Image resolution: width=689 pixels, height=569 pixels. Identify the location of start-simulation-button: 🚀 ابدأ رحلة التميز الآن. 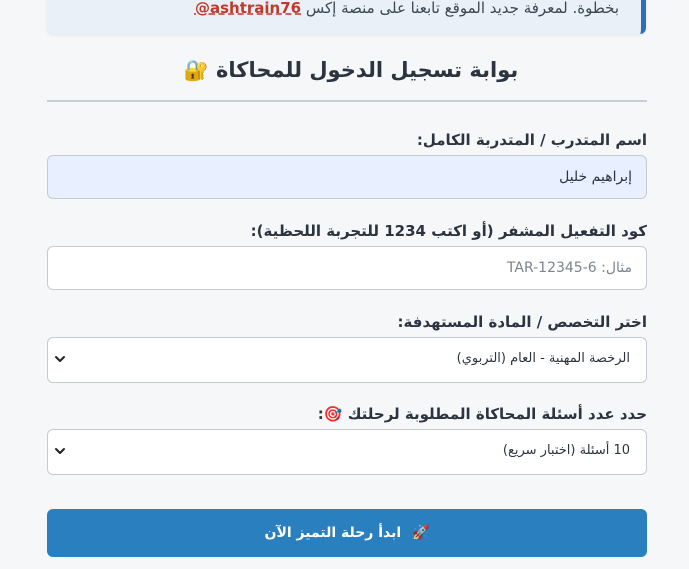
(347, 533).